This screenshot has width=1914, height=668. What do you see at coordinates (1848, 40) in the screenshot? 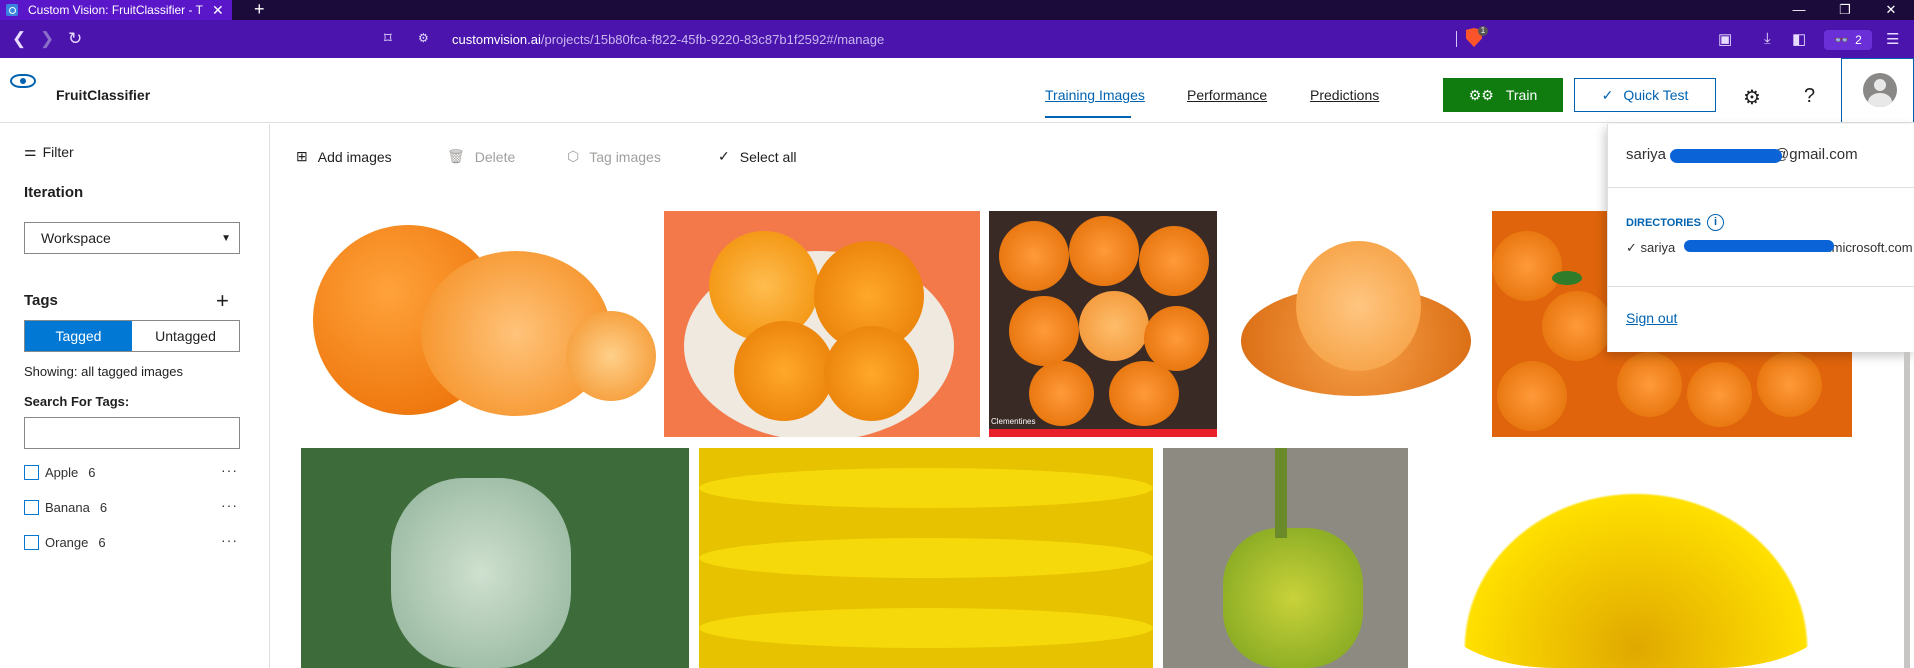
I see `extensions-button: 👓 2` at bounding box center [1848, 40].